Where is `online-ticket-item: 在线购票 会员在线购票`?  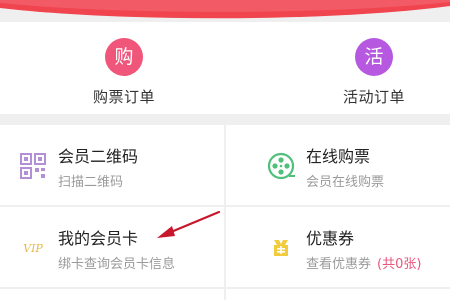 online-ticket-item: 在线购票 会员在线购票 is located at coordinates (338, 165).